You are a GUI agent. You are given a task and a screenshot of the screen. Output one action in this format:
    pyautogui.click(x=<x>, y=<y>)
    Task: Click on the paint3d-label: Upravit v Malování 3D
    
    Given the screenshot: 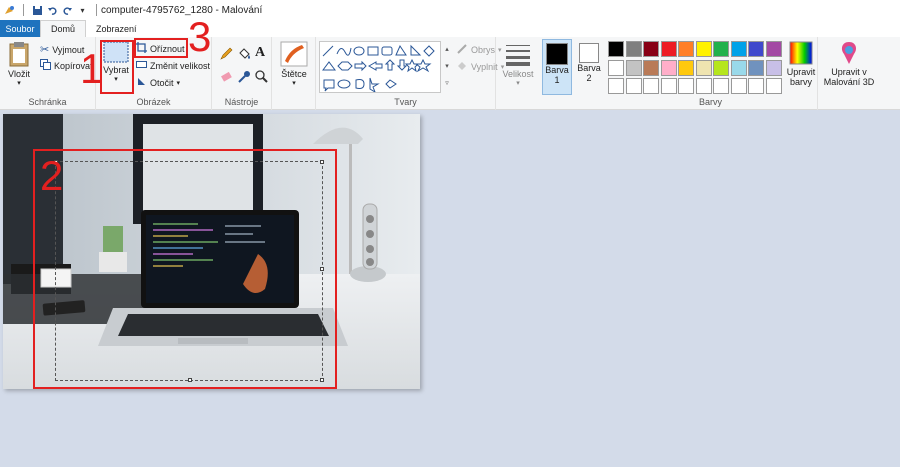 What is the action you would take?
    pyautogui.click(x=849, y=77)
    